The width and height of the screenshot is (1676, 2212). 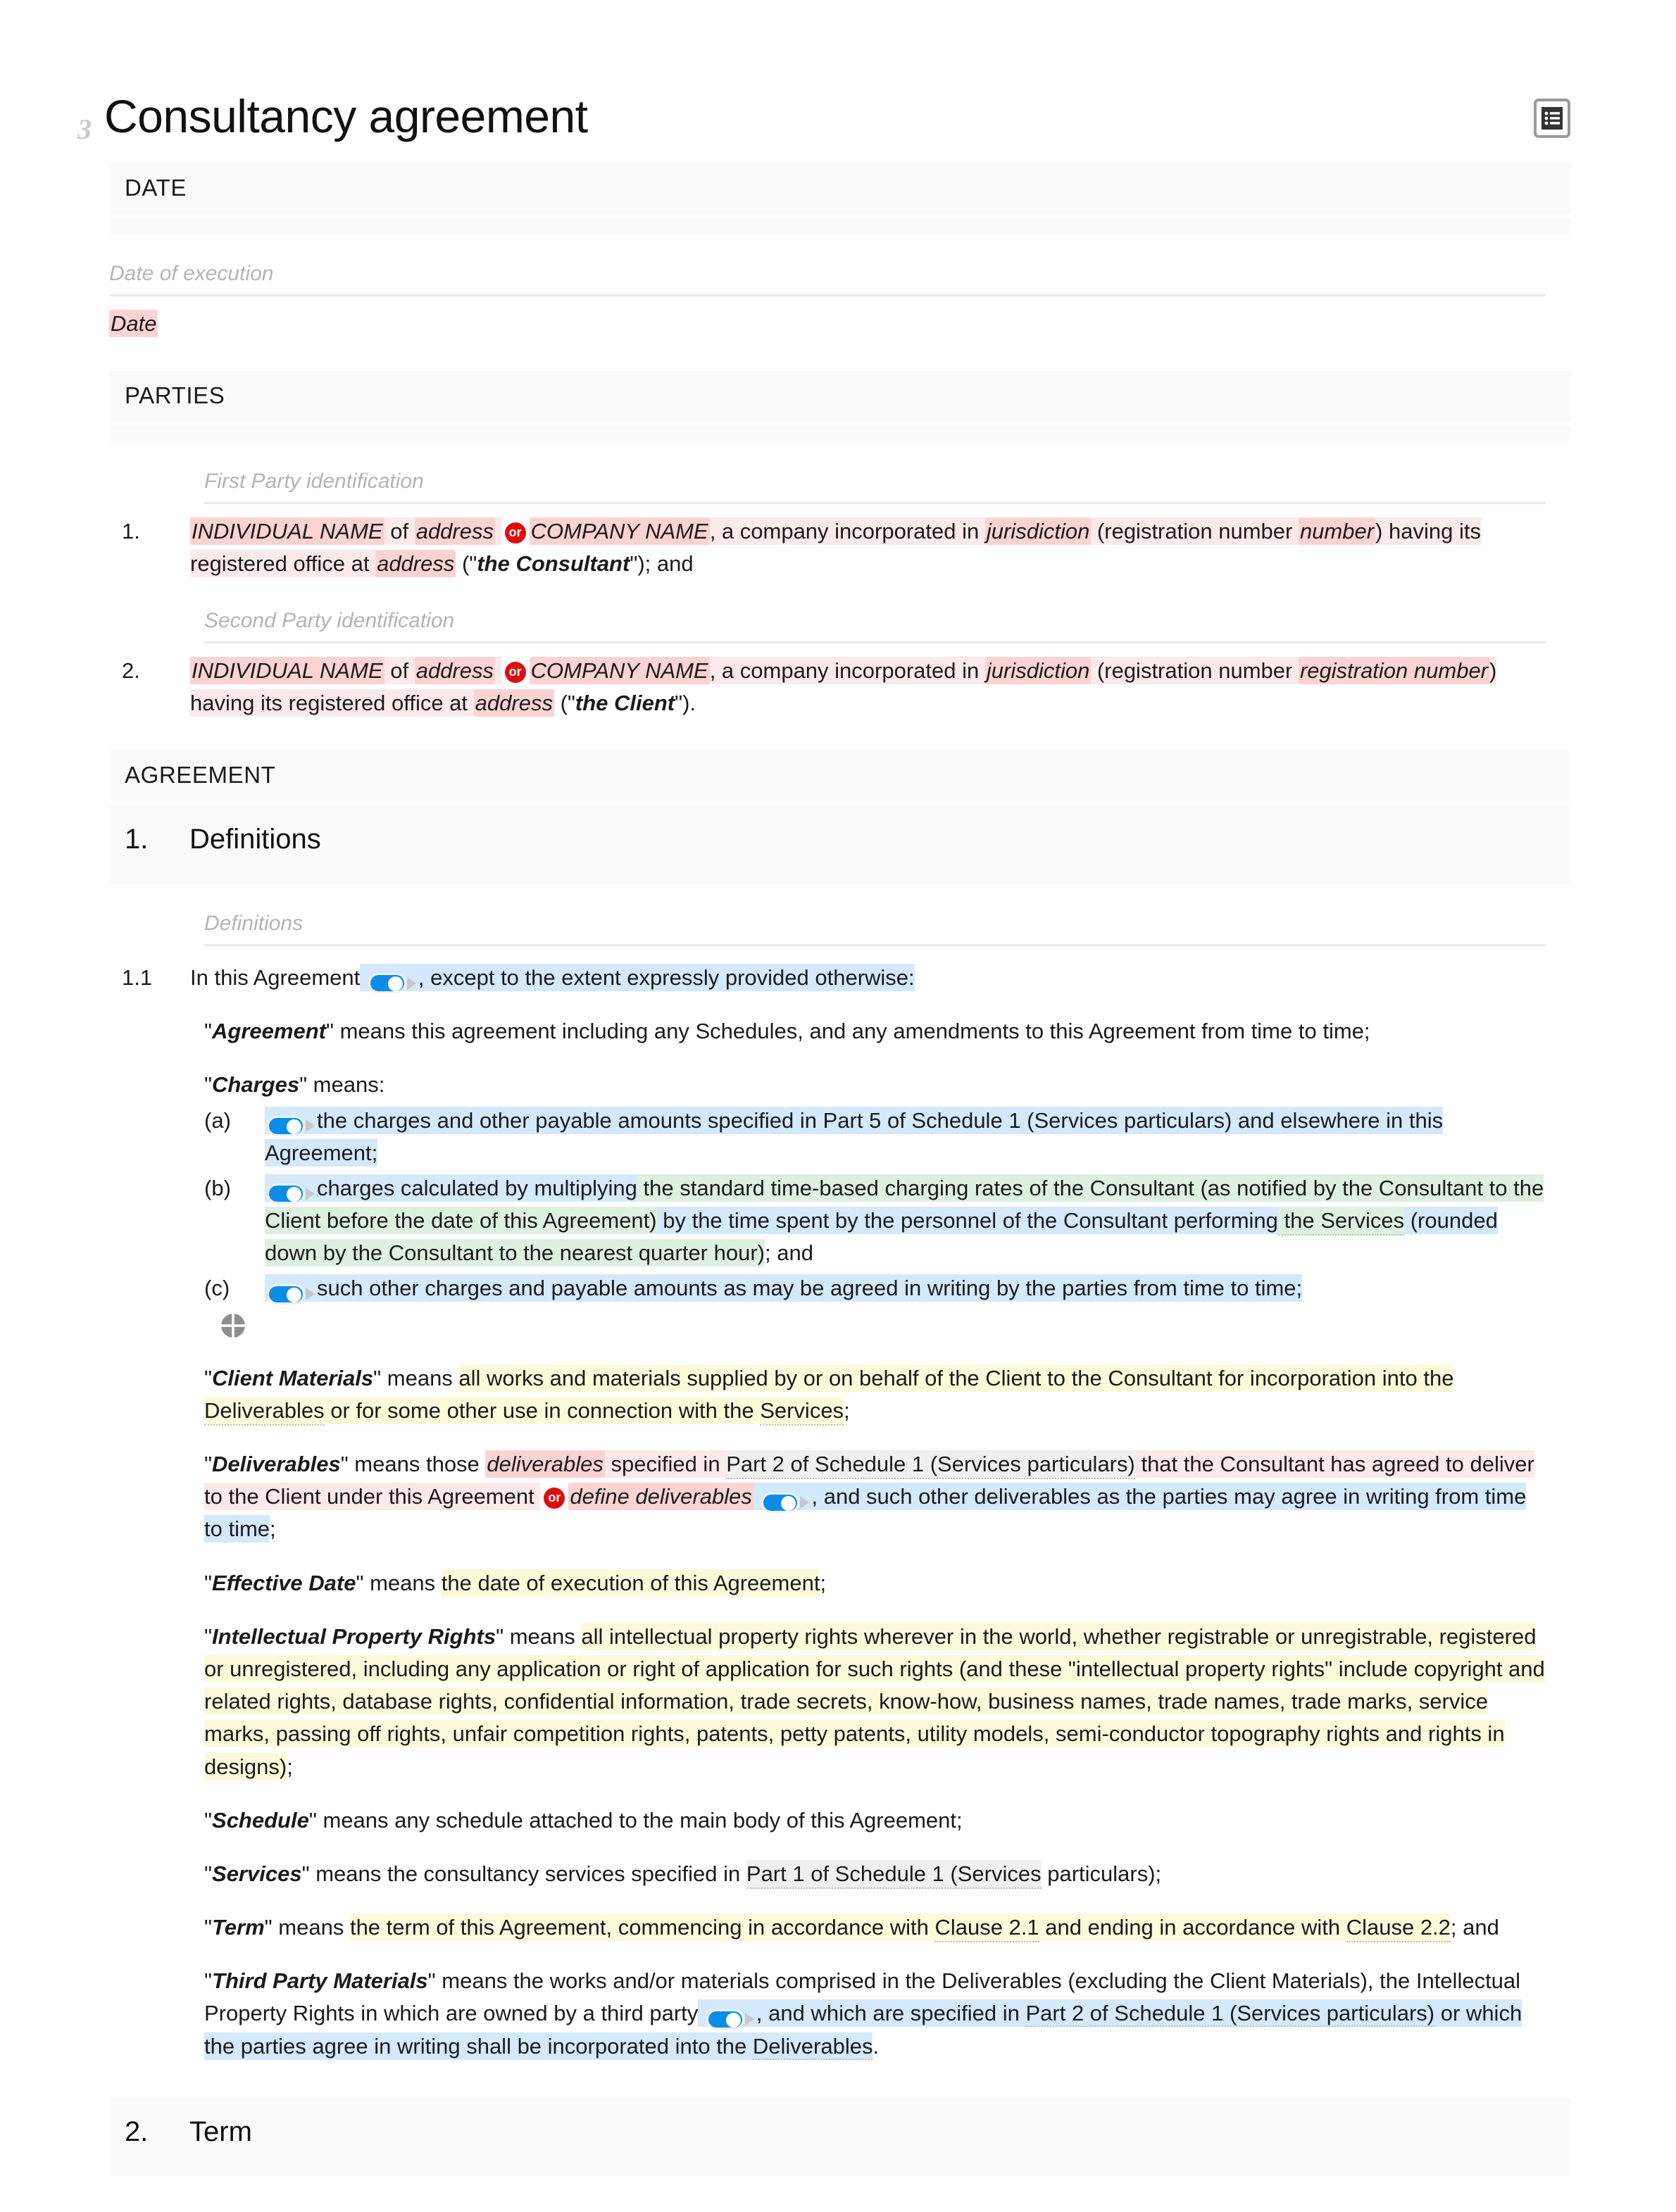 What do you see at coordinates (265, 1411) in the screenshot?
I see `cm-xref-deliverables: Deliverables` at bounding box center [265, 1411].